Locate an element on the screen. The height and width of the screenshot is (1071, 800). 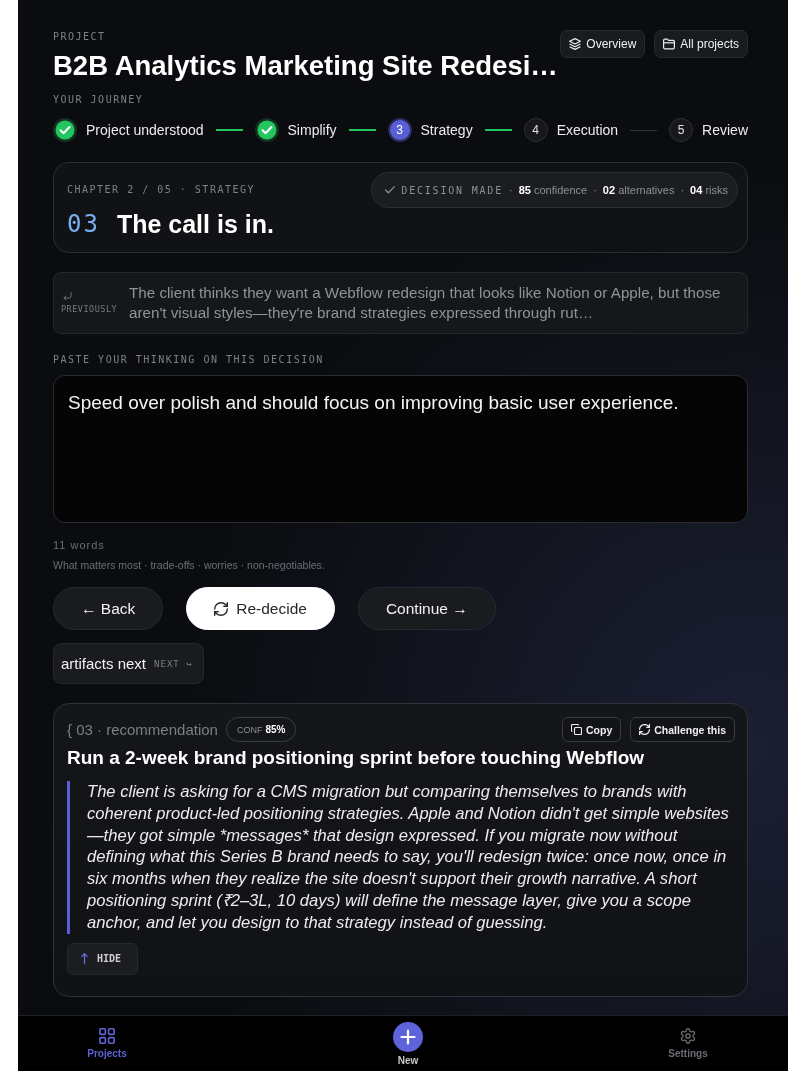
layers-icon is located at coordinates (575, 44).